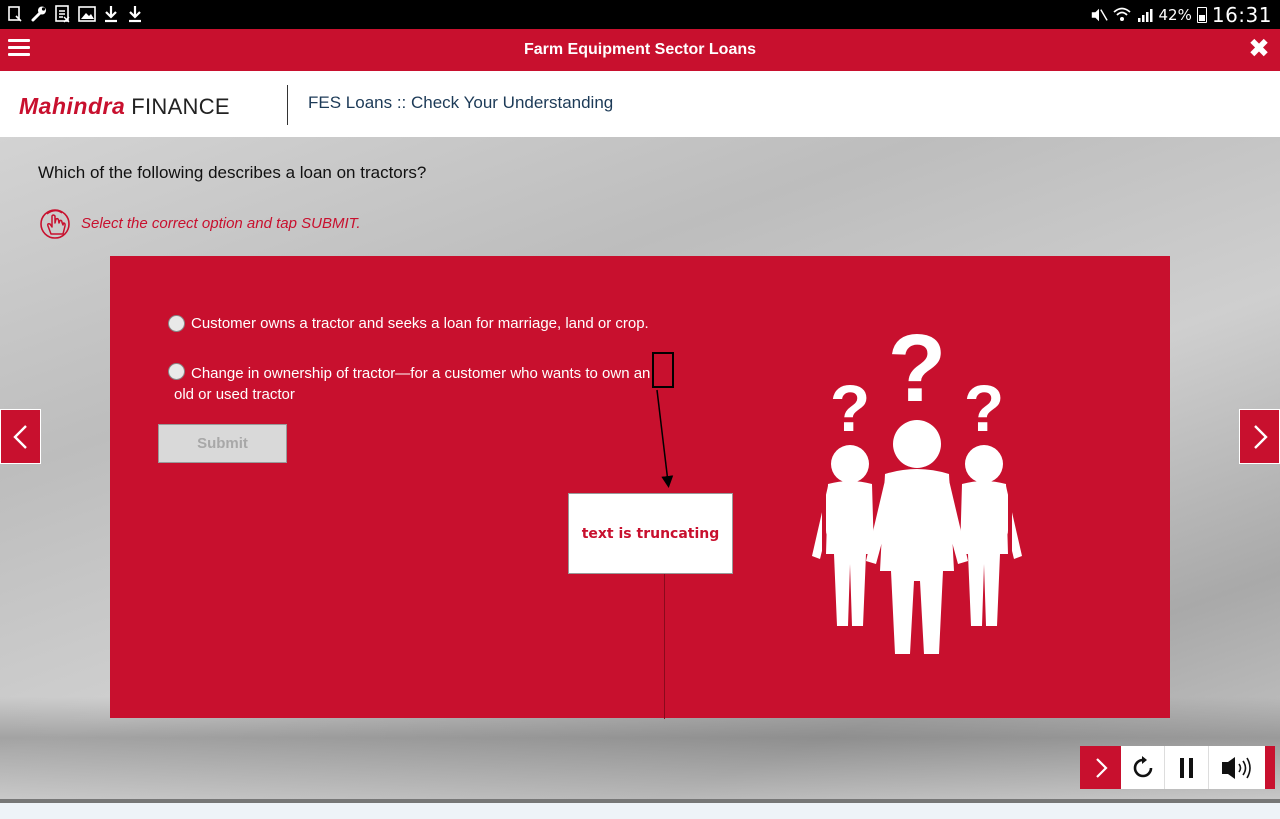 Image resolution: width=1280 pixels, height=819 pixels. I want to click on next-slide-button, so click(1259, 436).